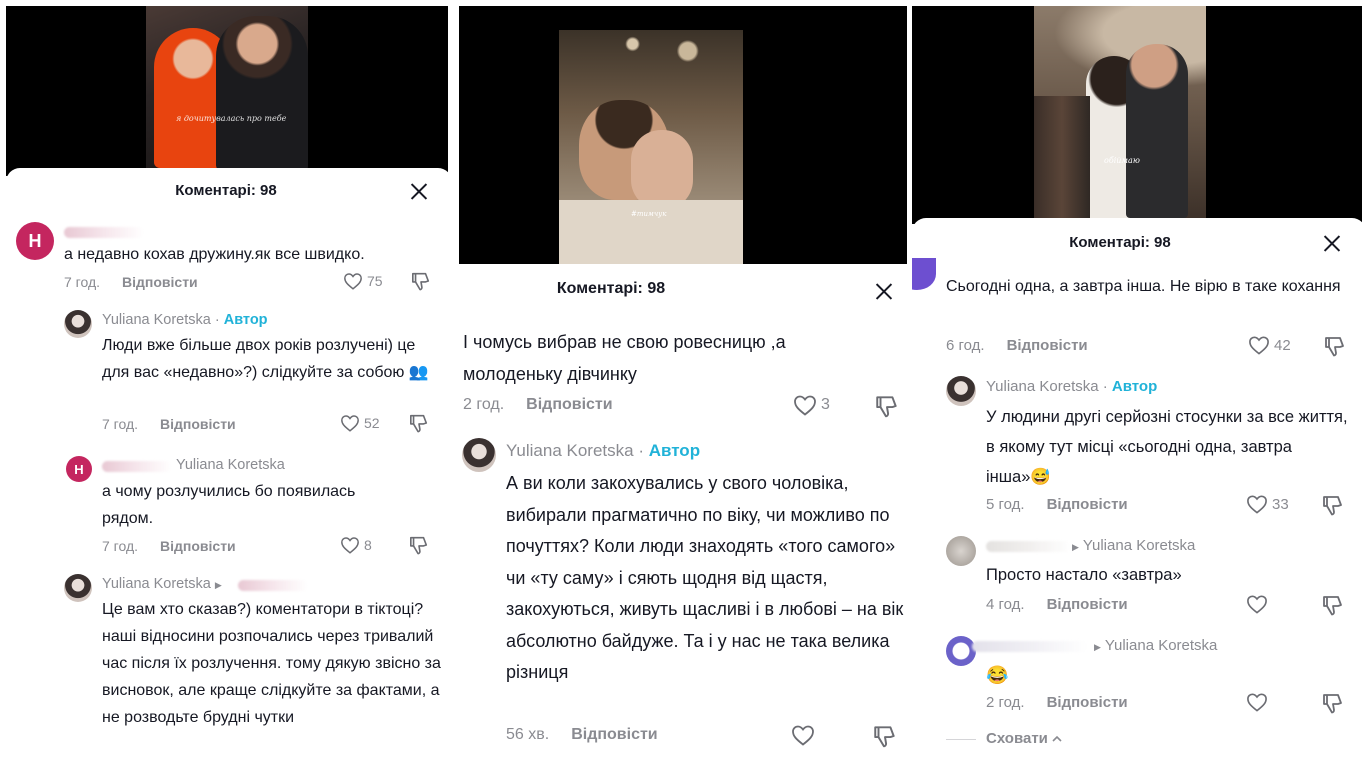 This screenshot has width=1366, height=768. Describe the element at coordinates (1282, 345) in the screenshot. I see `like-count: 42` at that location.